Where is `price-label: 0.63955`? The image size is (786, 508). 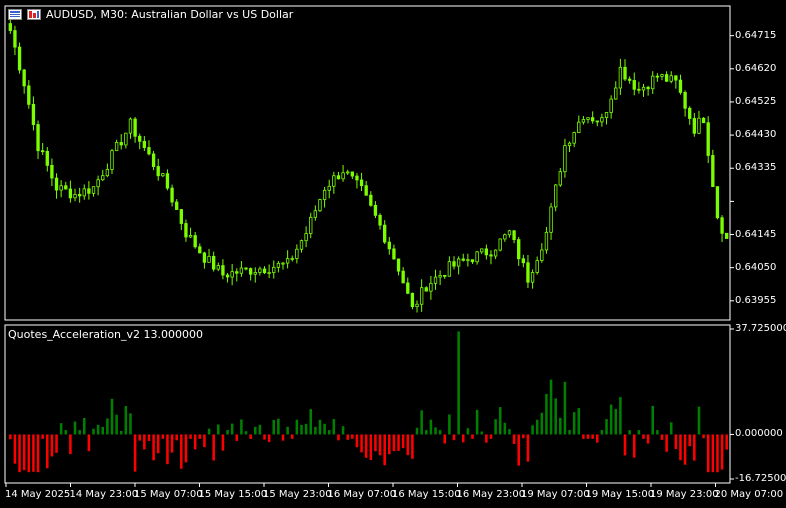
price-label: 0.63955 is located at coordinates (756, 300).